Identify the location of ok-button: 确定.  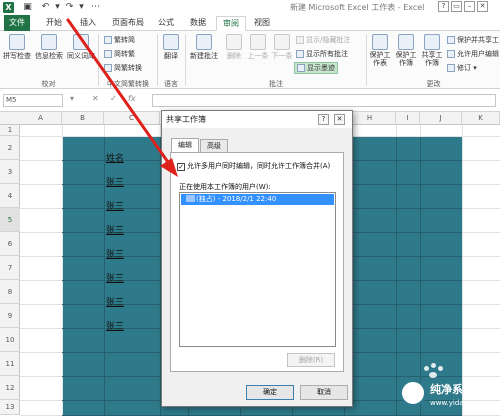
(270, 392).